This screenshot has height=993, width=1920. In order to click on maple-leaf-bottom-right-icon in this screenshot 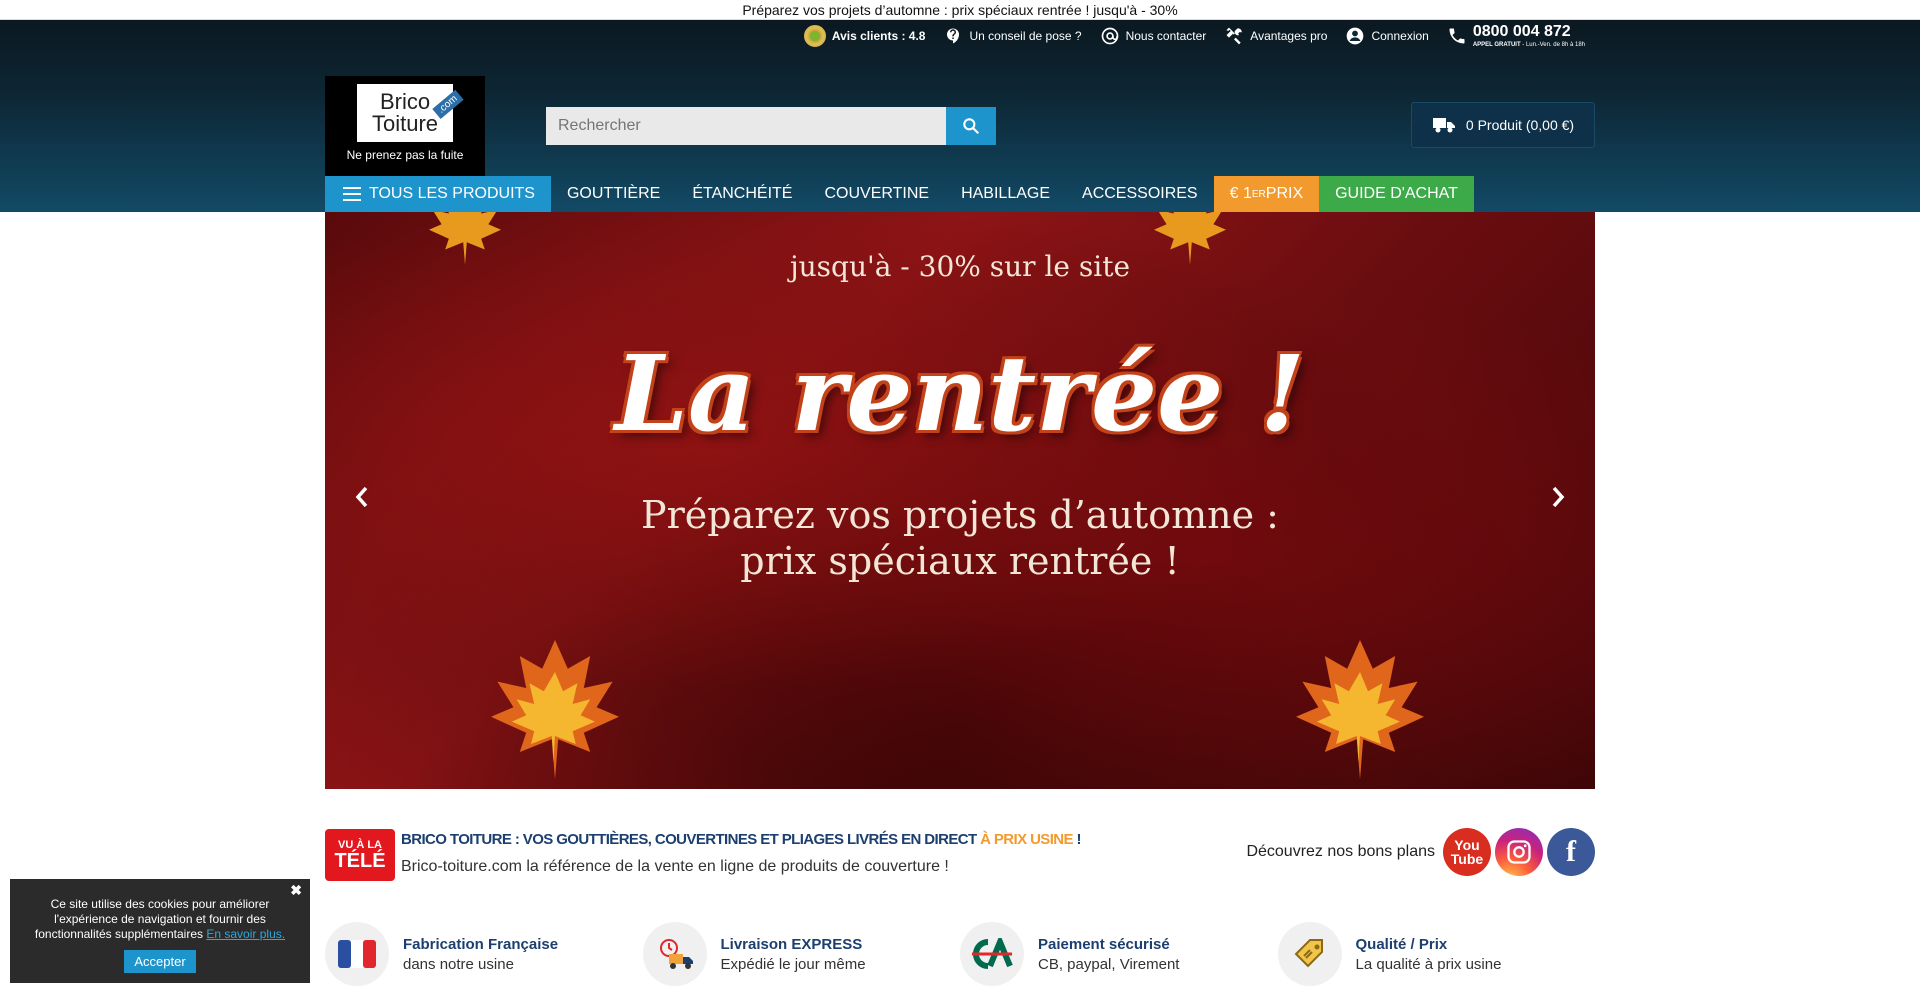, I will do `click(1360, 710)`.